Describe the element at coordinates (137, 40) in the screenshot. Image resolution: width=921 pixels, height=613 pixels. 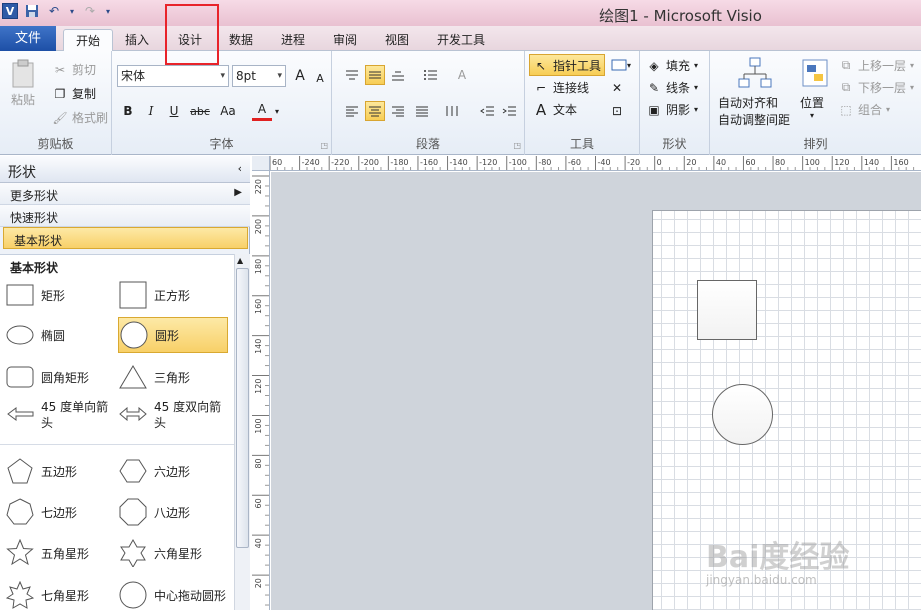
I see `tab-insert: 插入` at that location.